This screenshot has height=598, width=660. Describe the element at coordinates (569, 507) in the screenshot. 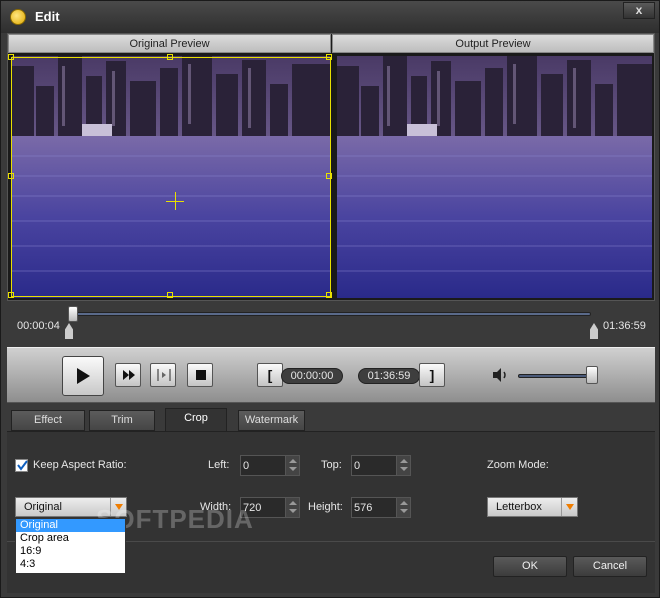

I see `zoom-mode-chevron-down-icon` at that location.